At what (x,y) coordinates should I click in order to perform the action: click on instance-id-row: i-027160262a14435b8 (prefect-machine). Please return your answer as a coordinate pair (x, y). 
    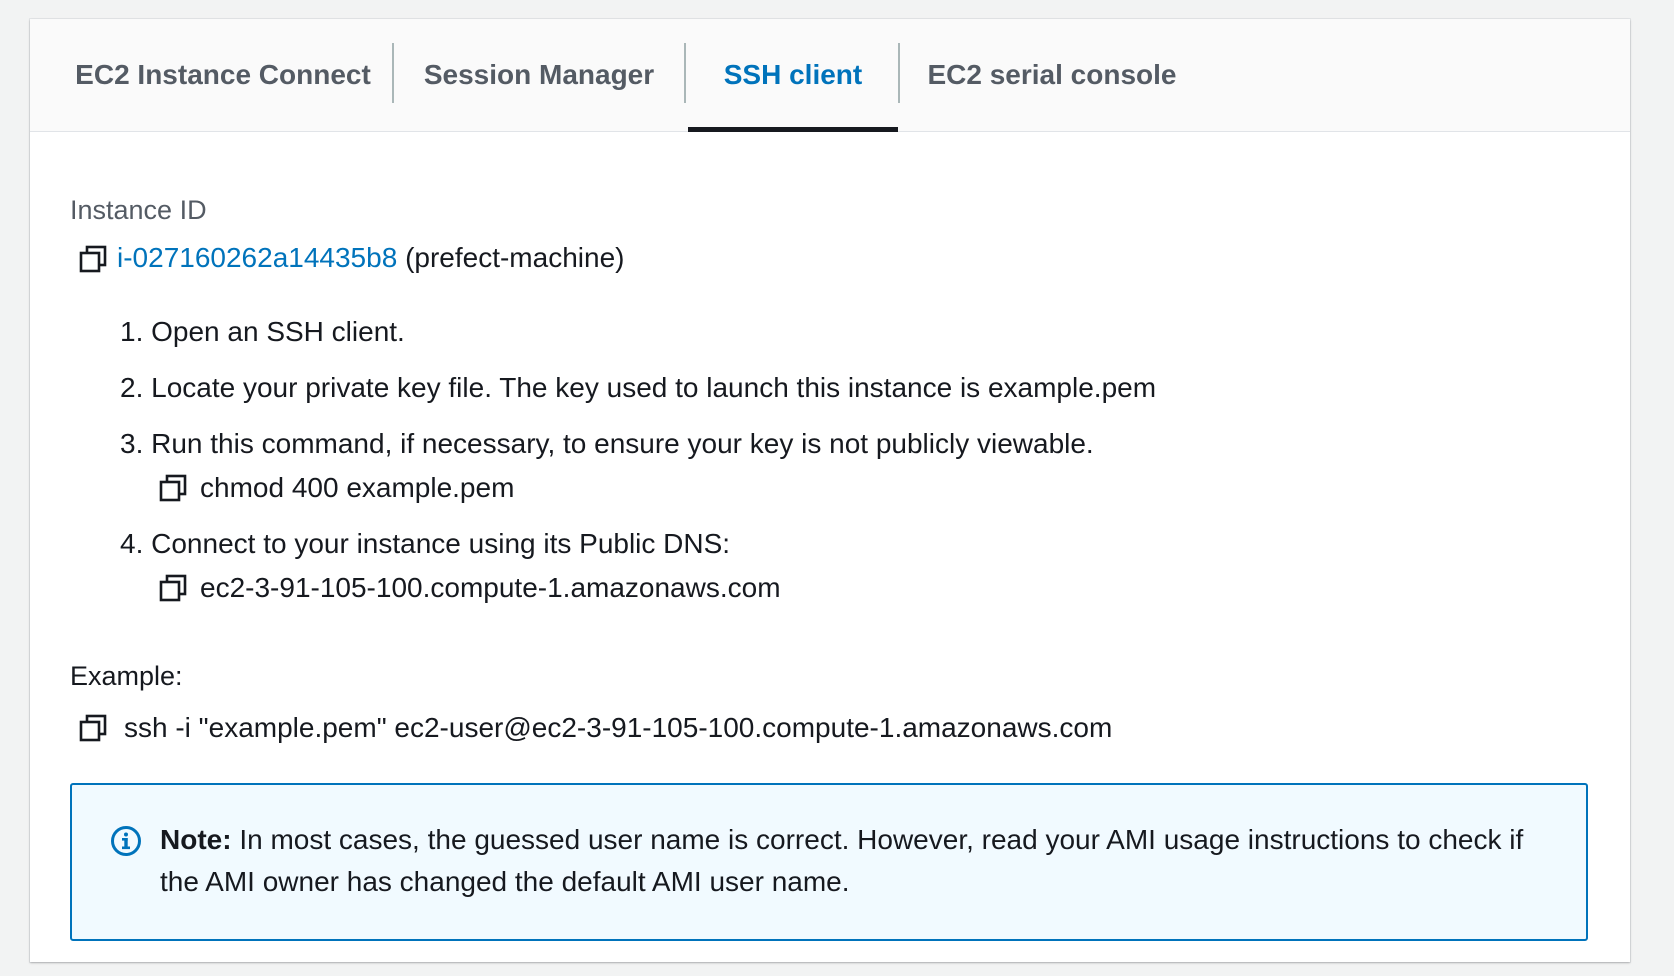
    Looking at the image, I should click on (370, 258).